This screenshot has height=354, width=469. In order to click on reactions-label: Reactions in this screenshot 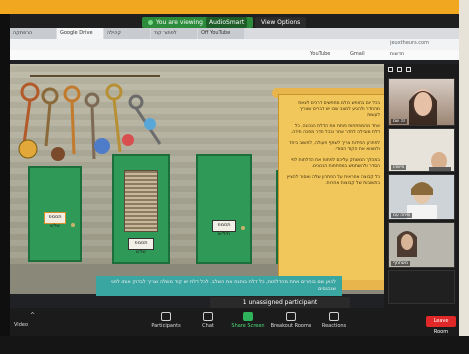, I will do `click(334, 326)`.